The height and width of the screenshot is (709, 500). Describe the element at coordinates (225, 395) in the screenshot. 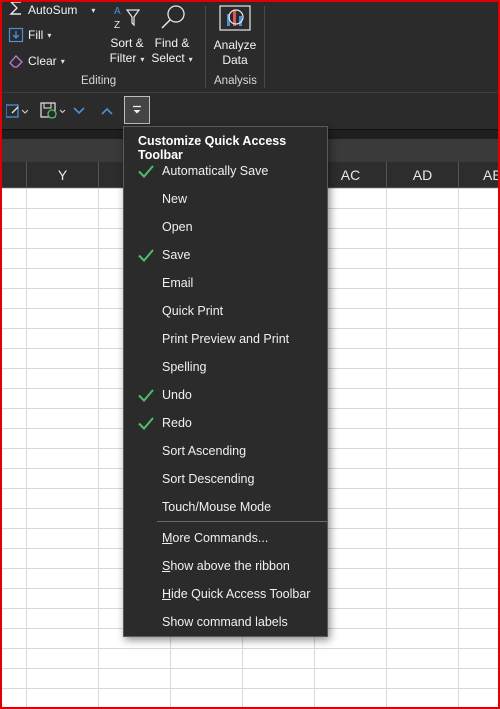

I see `menu-item-undo: Undo` at that location.